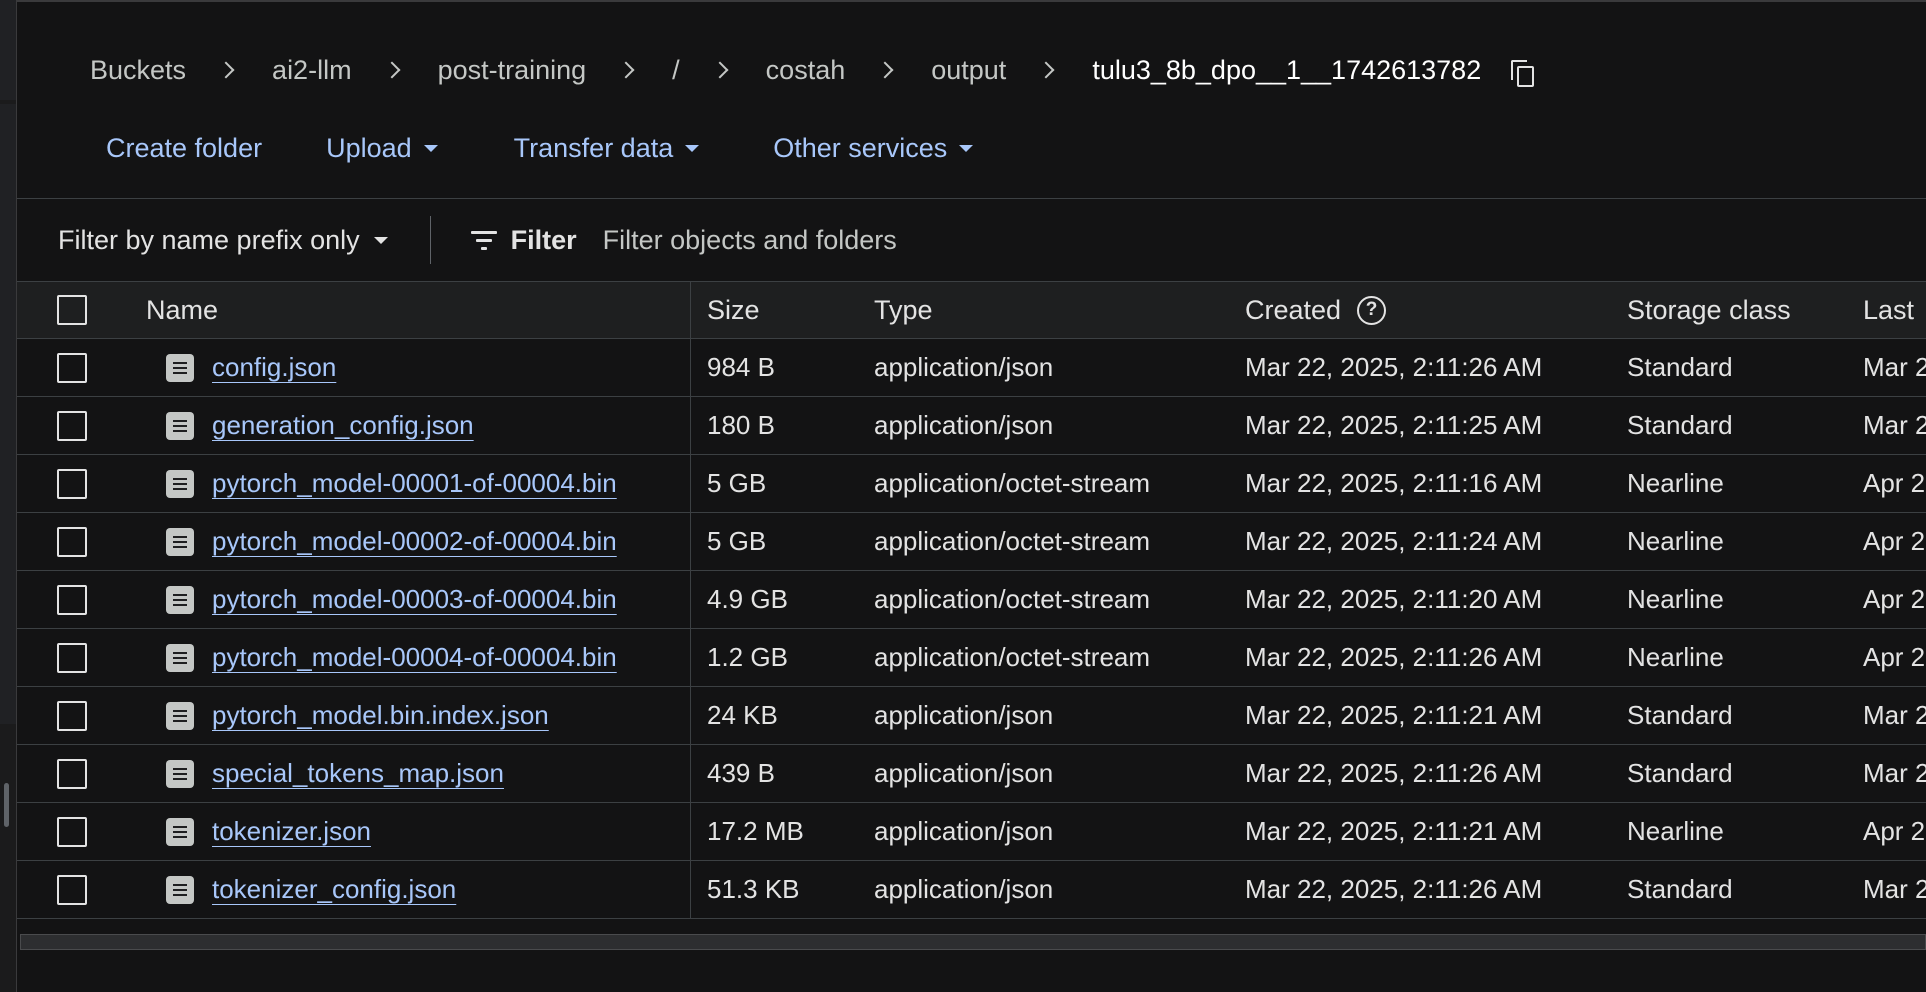 Image resolution: width=1926 pixels, height=992 pixels. What do you see at coordinates (382, 148) in the screenshot?
I see `upload-button: Upload` at bounding box center [382, 148].